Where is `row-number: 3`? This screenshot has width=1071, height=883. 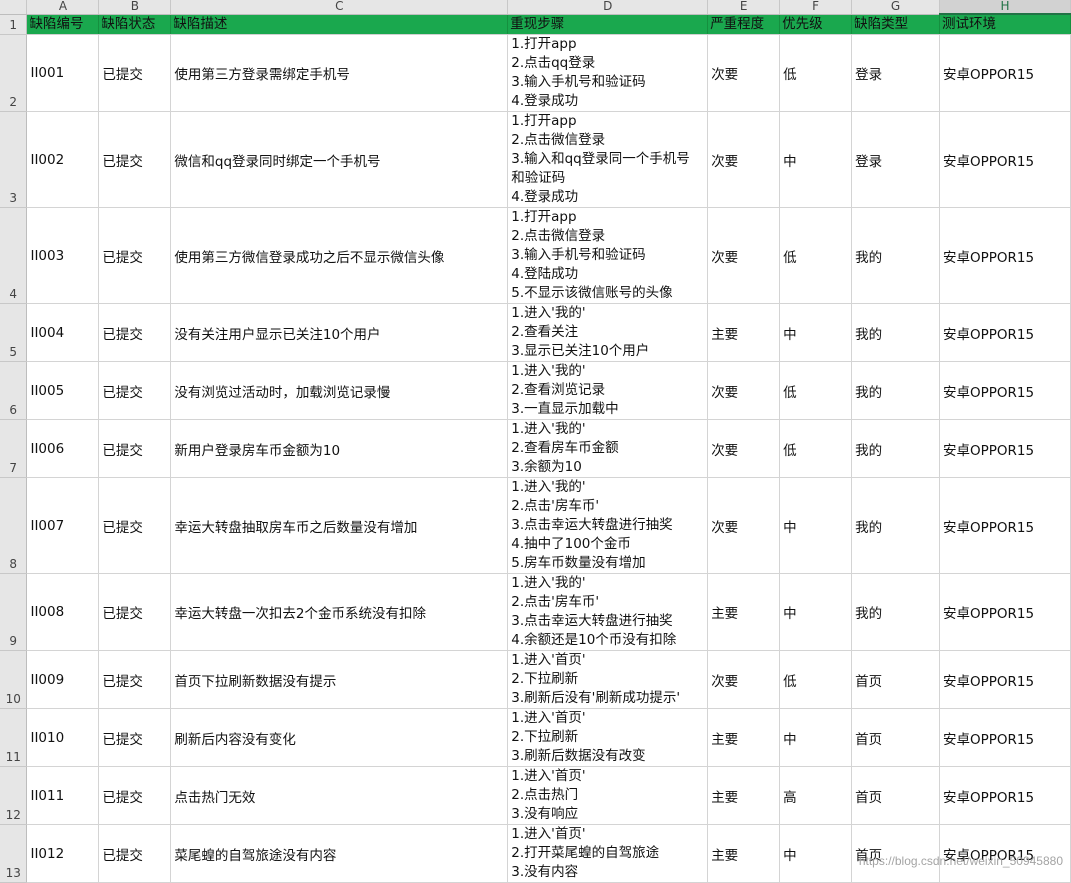
row-number: 3 is located at coordinates (14, 159).